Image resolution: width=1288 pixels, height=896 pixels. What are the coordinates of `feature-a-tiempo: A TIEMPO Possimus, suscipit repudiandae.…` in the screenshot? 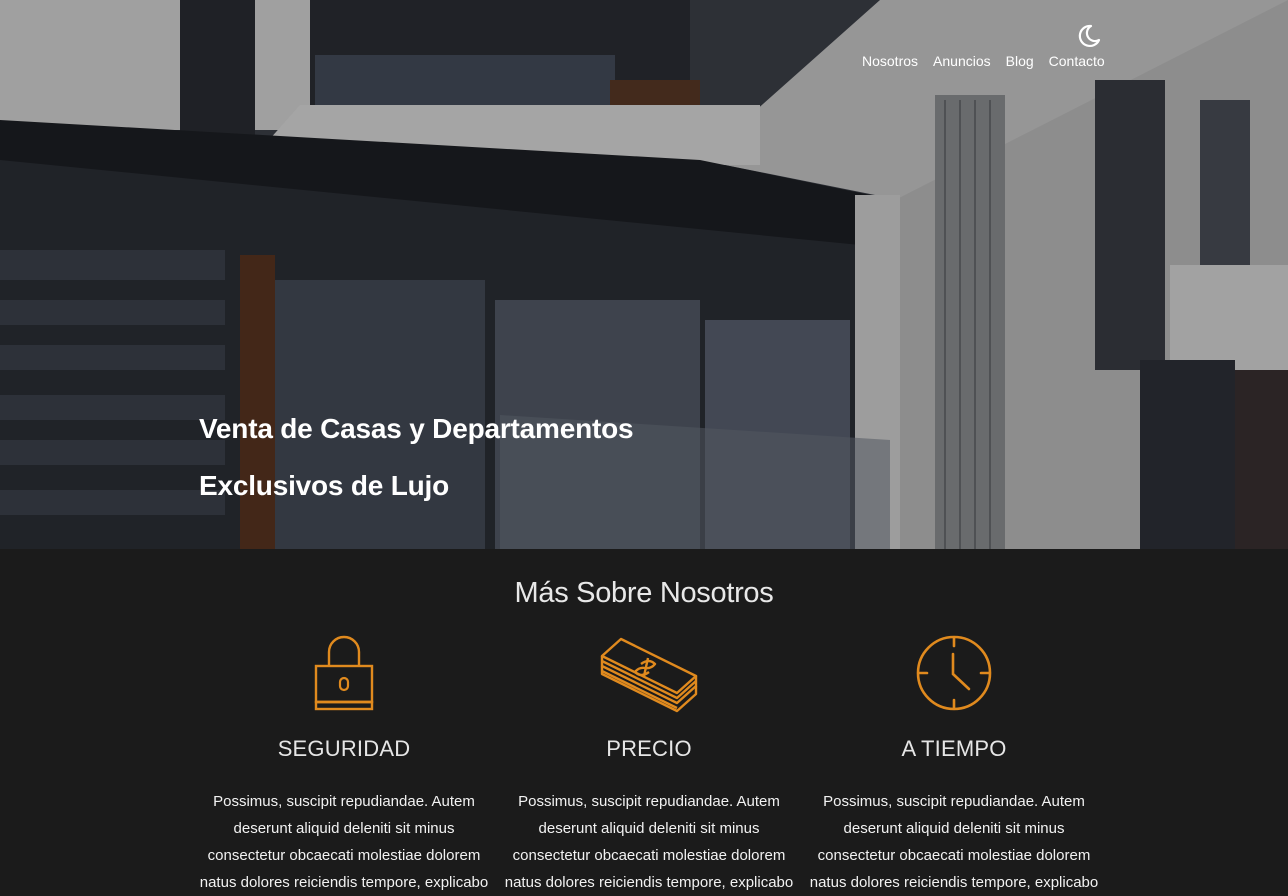 It's located at (954, 765).